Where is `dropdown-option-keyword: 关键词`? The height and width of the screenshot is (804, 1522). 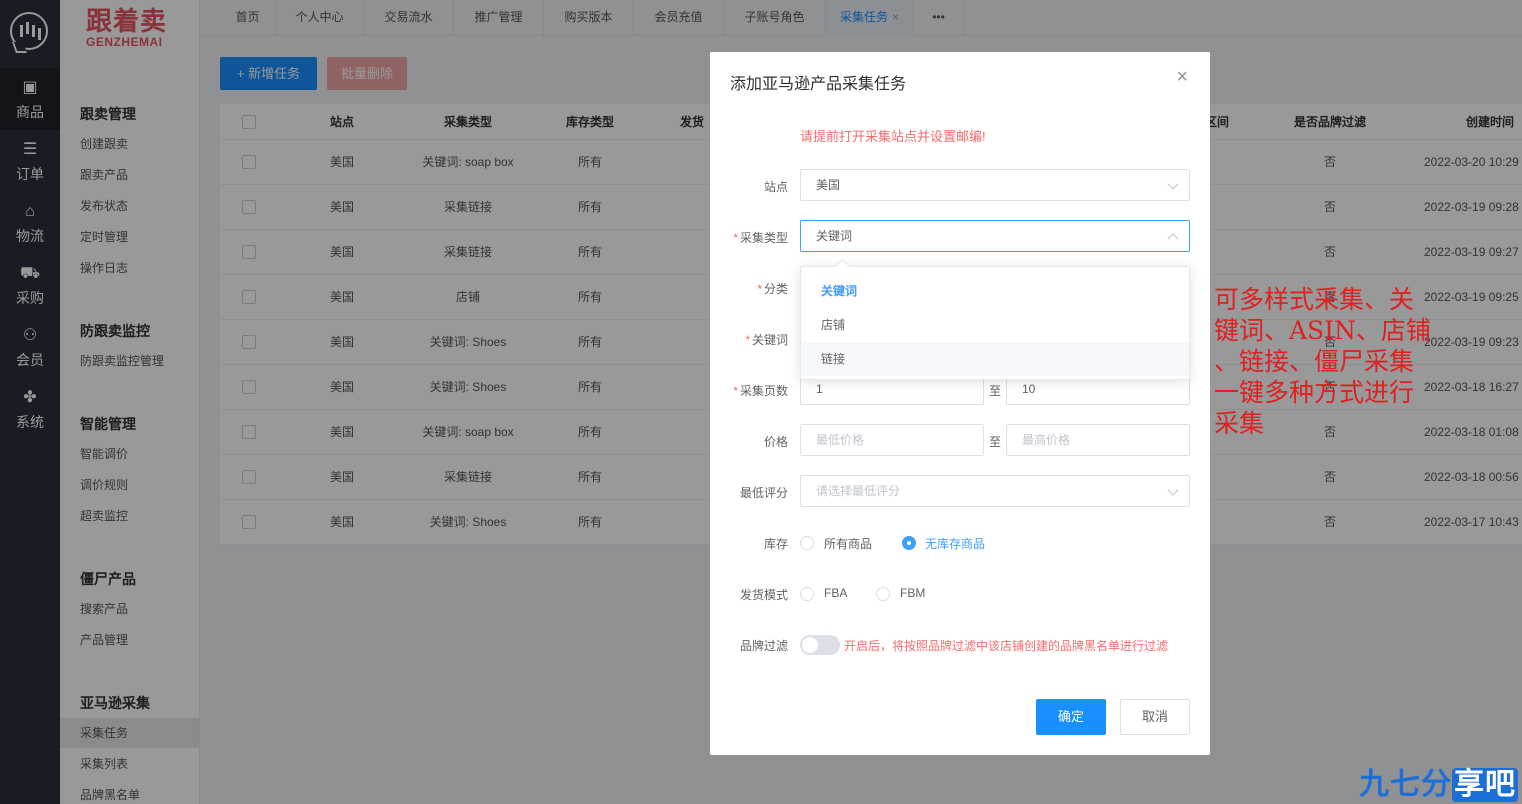 dropdown-option-keyword: 关键词 is located at coordinates (995, 291).